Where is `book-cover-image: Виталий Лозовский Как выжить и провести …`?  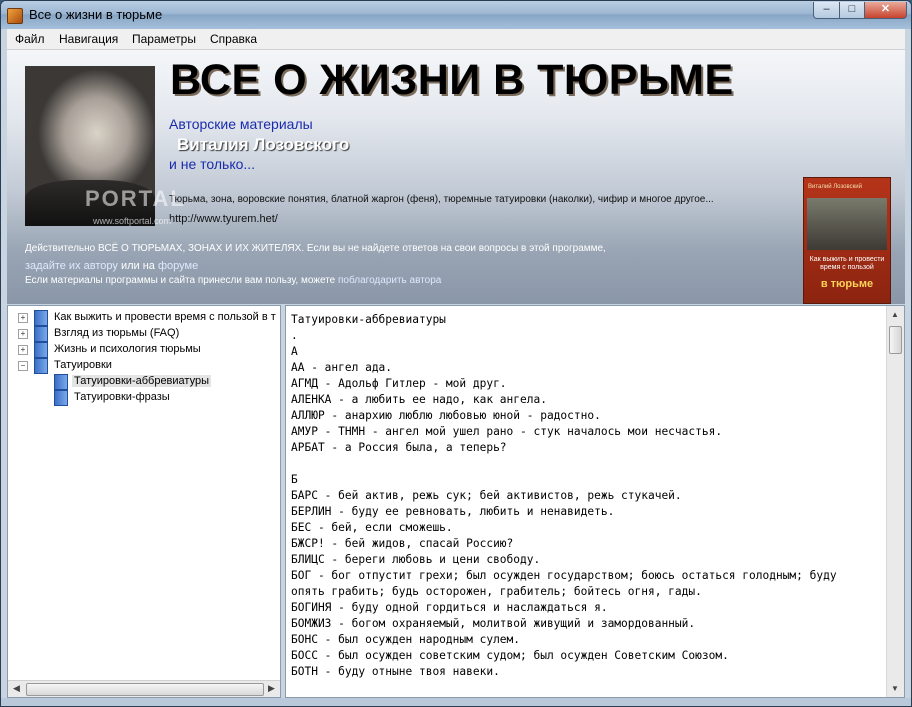 book-cover-image: Виталий Лозовский Как выжить и провести … is located at coordinates (847, 240).